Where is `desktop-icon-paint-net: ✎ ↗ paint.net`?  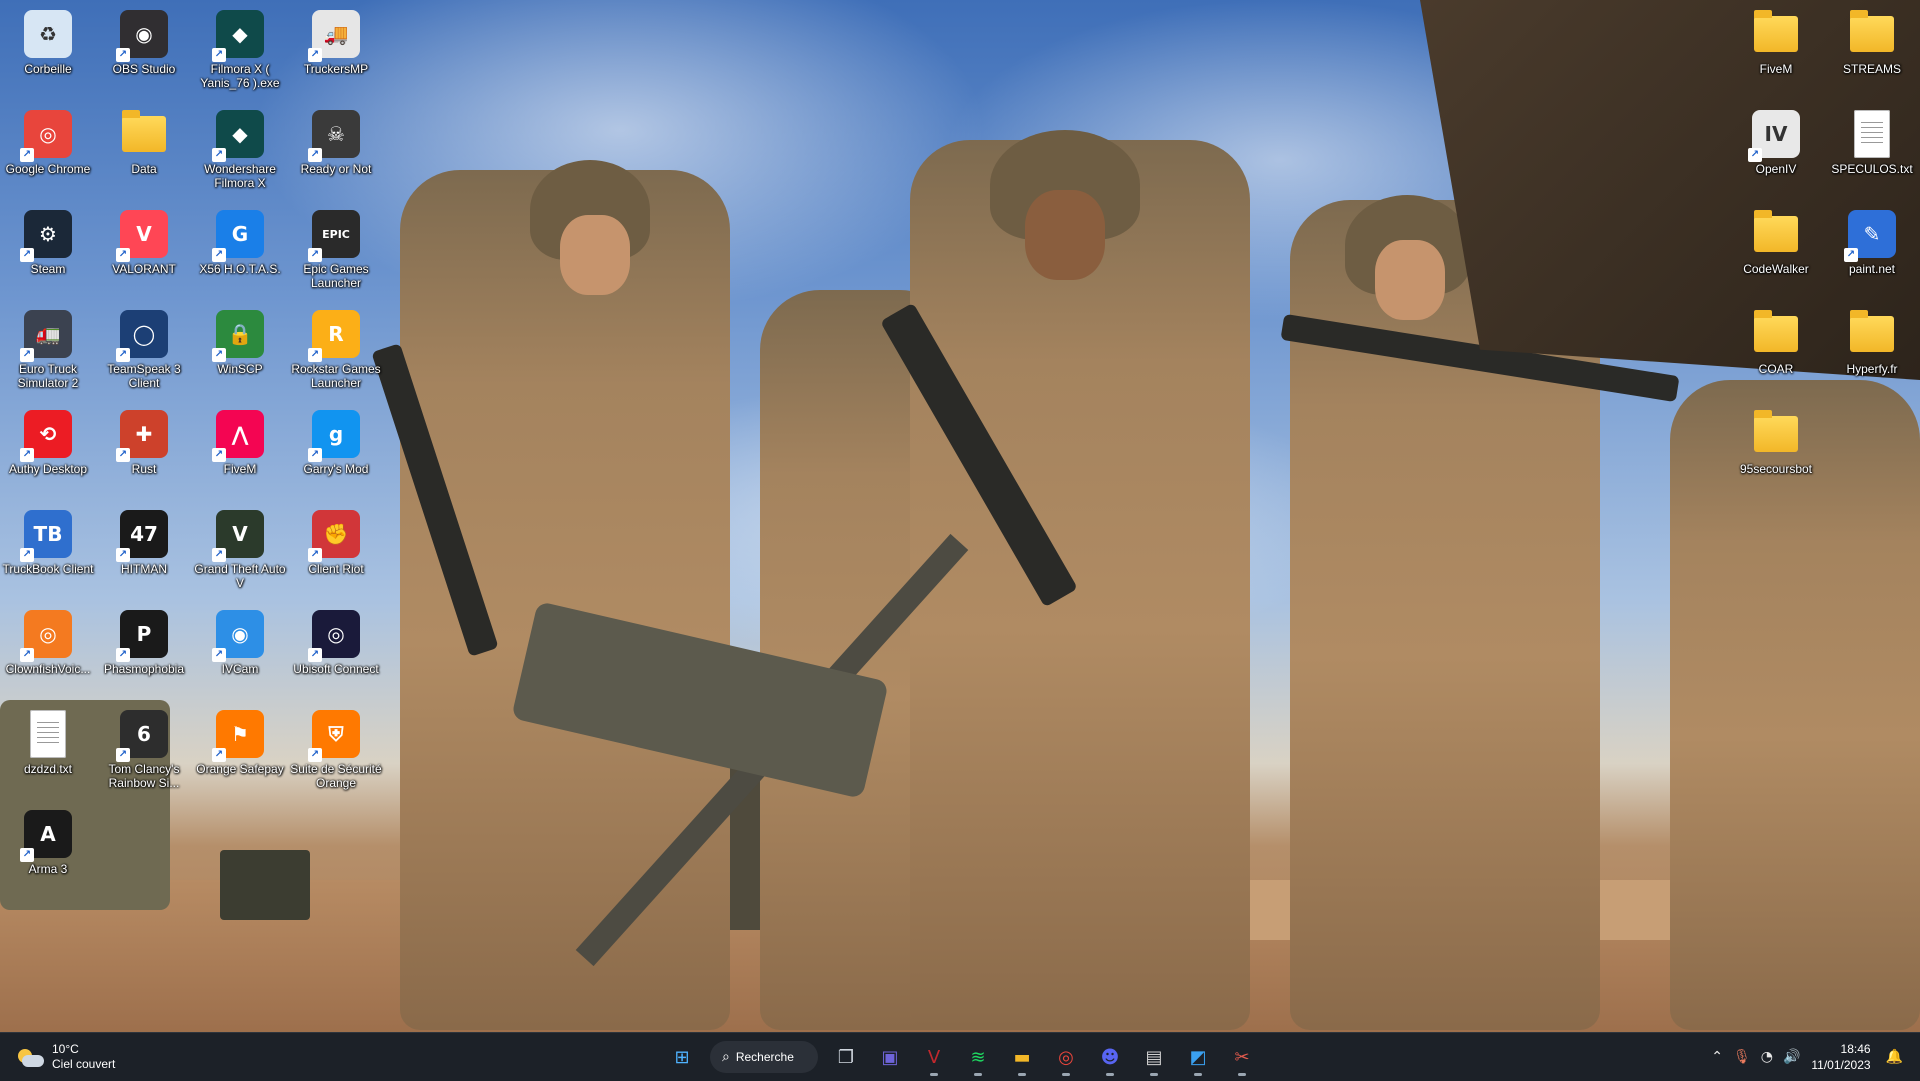 desktop-icon-paint-net: ✎ ↗ paint.net is located at coordinates (1872, 250).